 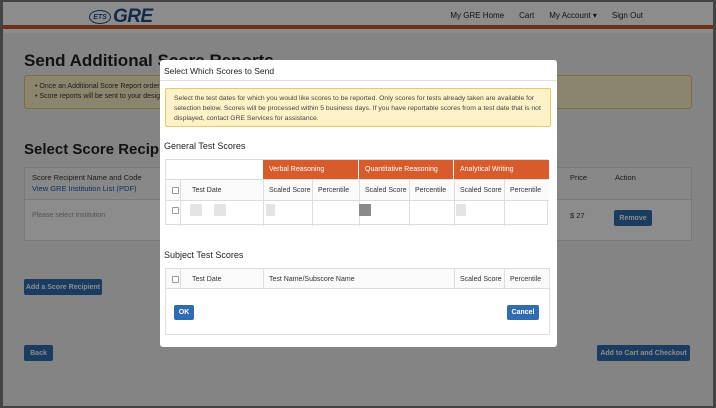 I want to click on subject-test-scores-title: Subject Test Scores, so click(x=204, y=255).